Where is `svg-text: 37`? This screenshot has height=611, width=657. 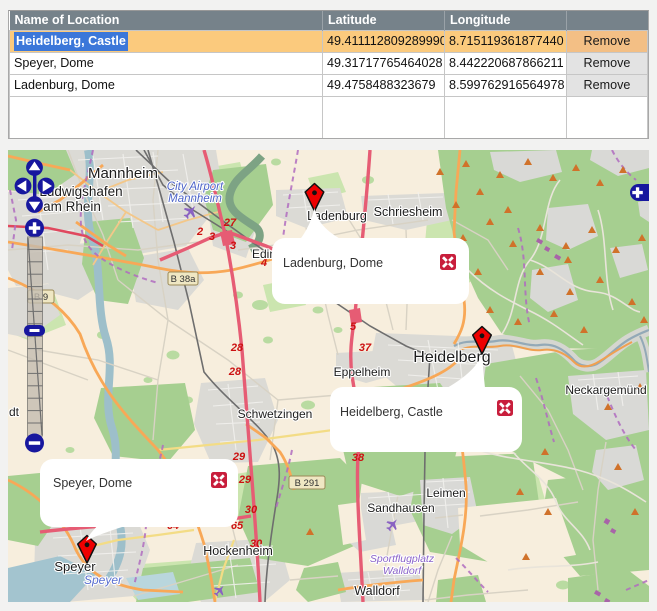
svg-text: 37 is located at coordinates (365, 348).